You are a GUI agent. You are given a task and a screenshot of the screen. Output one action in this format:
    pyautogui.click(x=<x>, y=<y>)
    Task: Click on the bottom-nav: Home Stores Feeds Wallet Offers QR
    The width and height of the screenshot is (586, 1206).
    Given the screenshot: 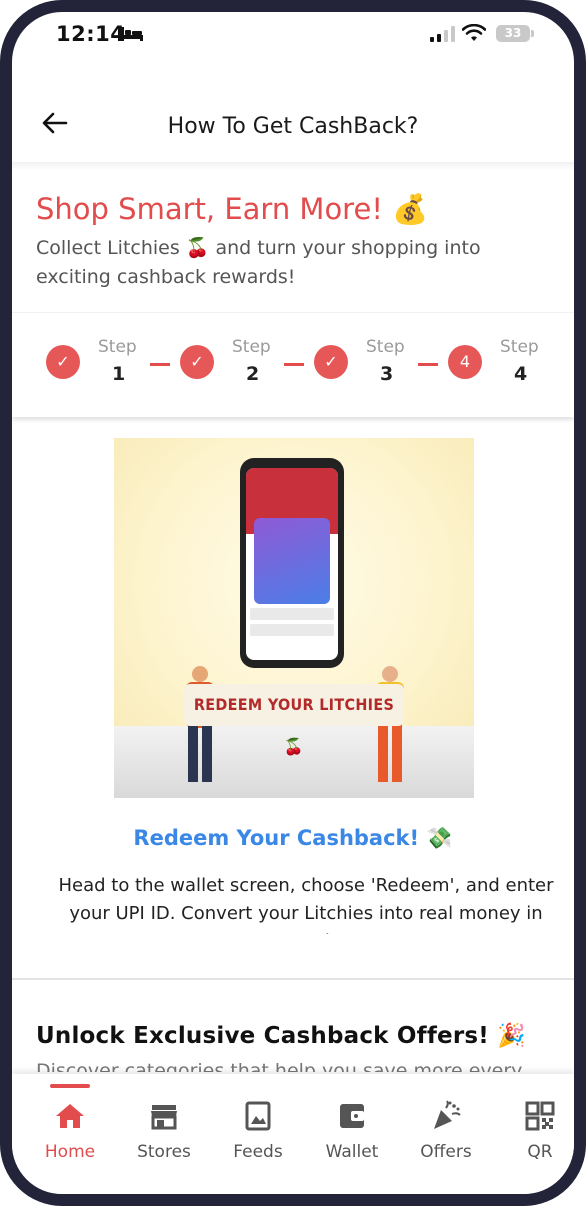 What is the action you would take?
    pyautogui.click(x=293, y=1134)
    